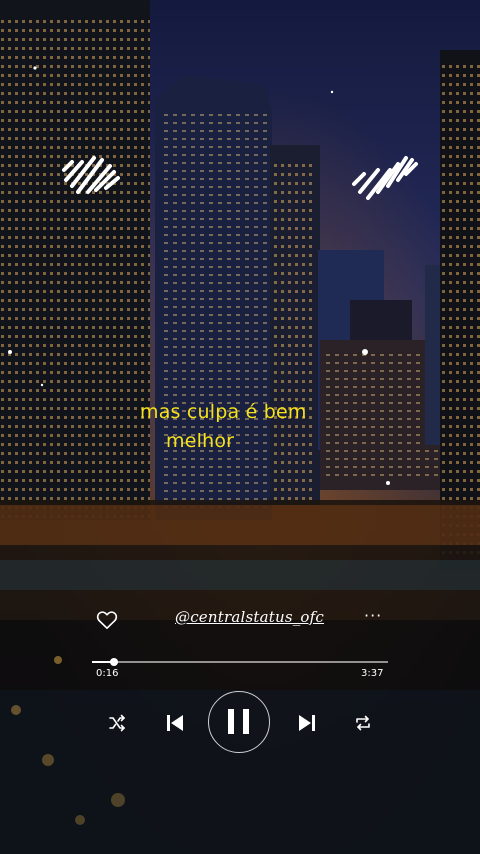  I want to click on more-icon: ···, so click(373, 615).